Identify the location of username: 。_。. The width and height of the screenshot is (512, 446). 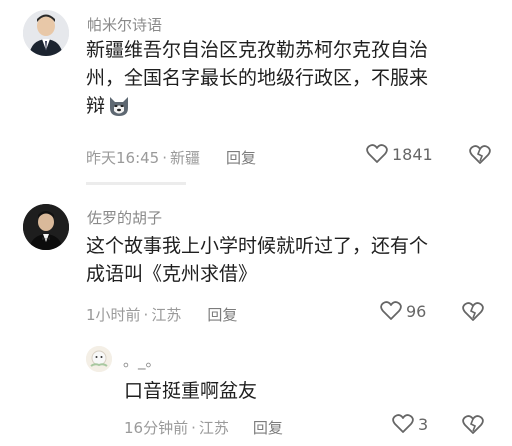
(142, 360).